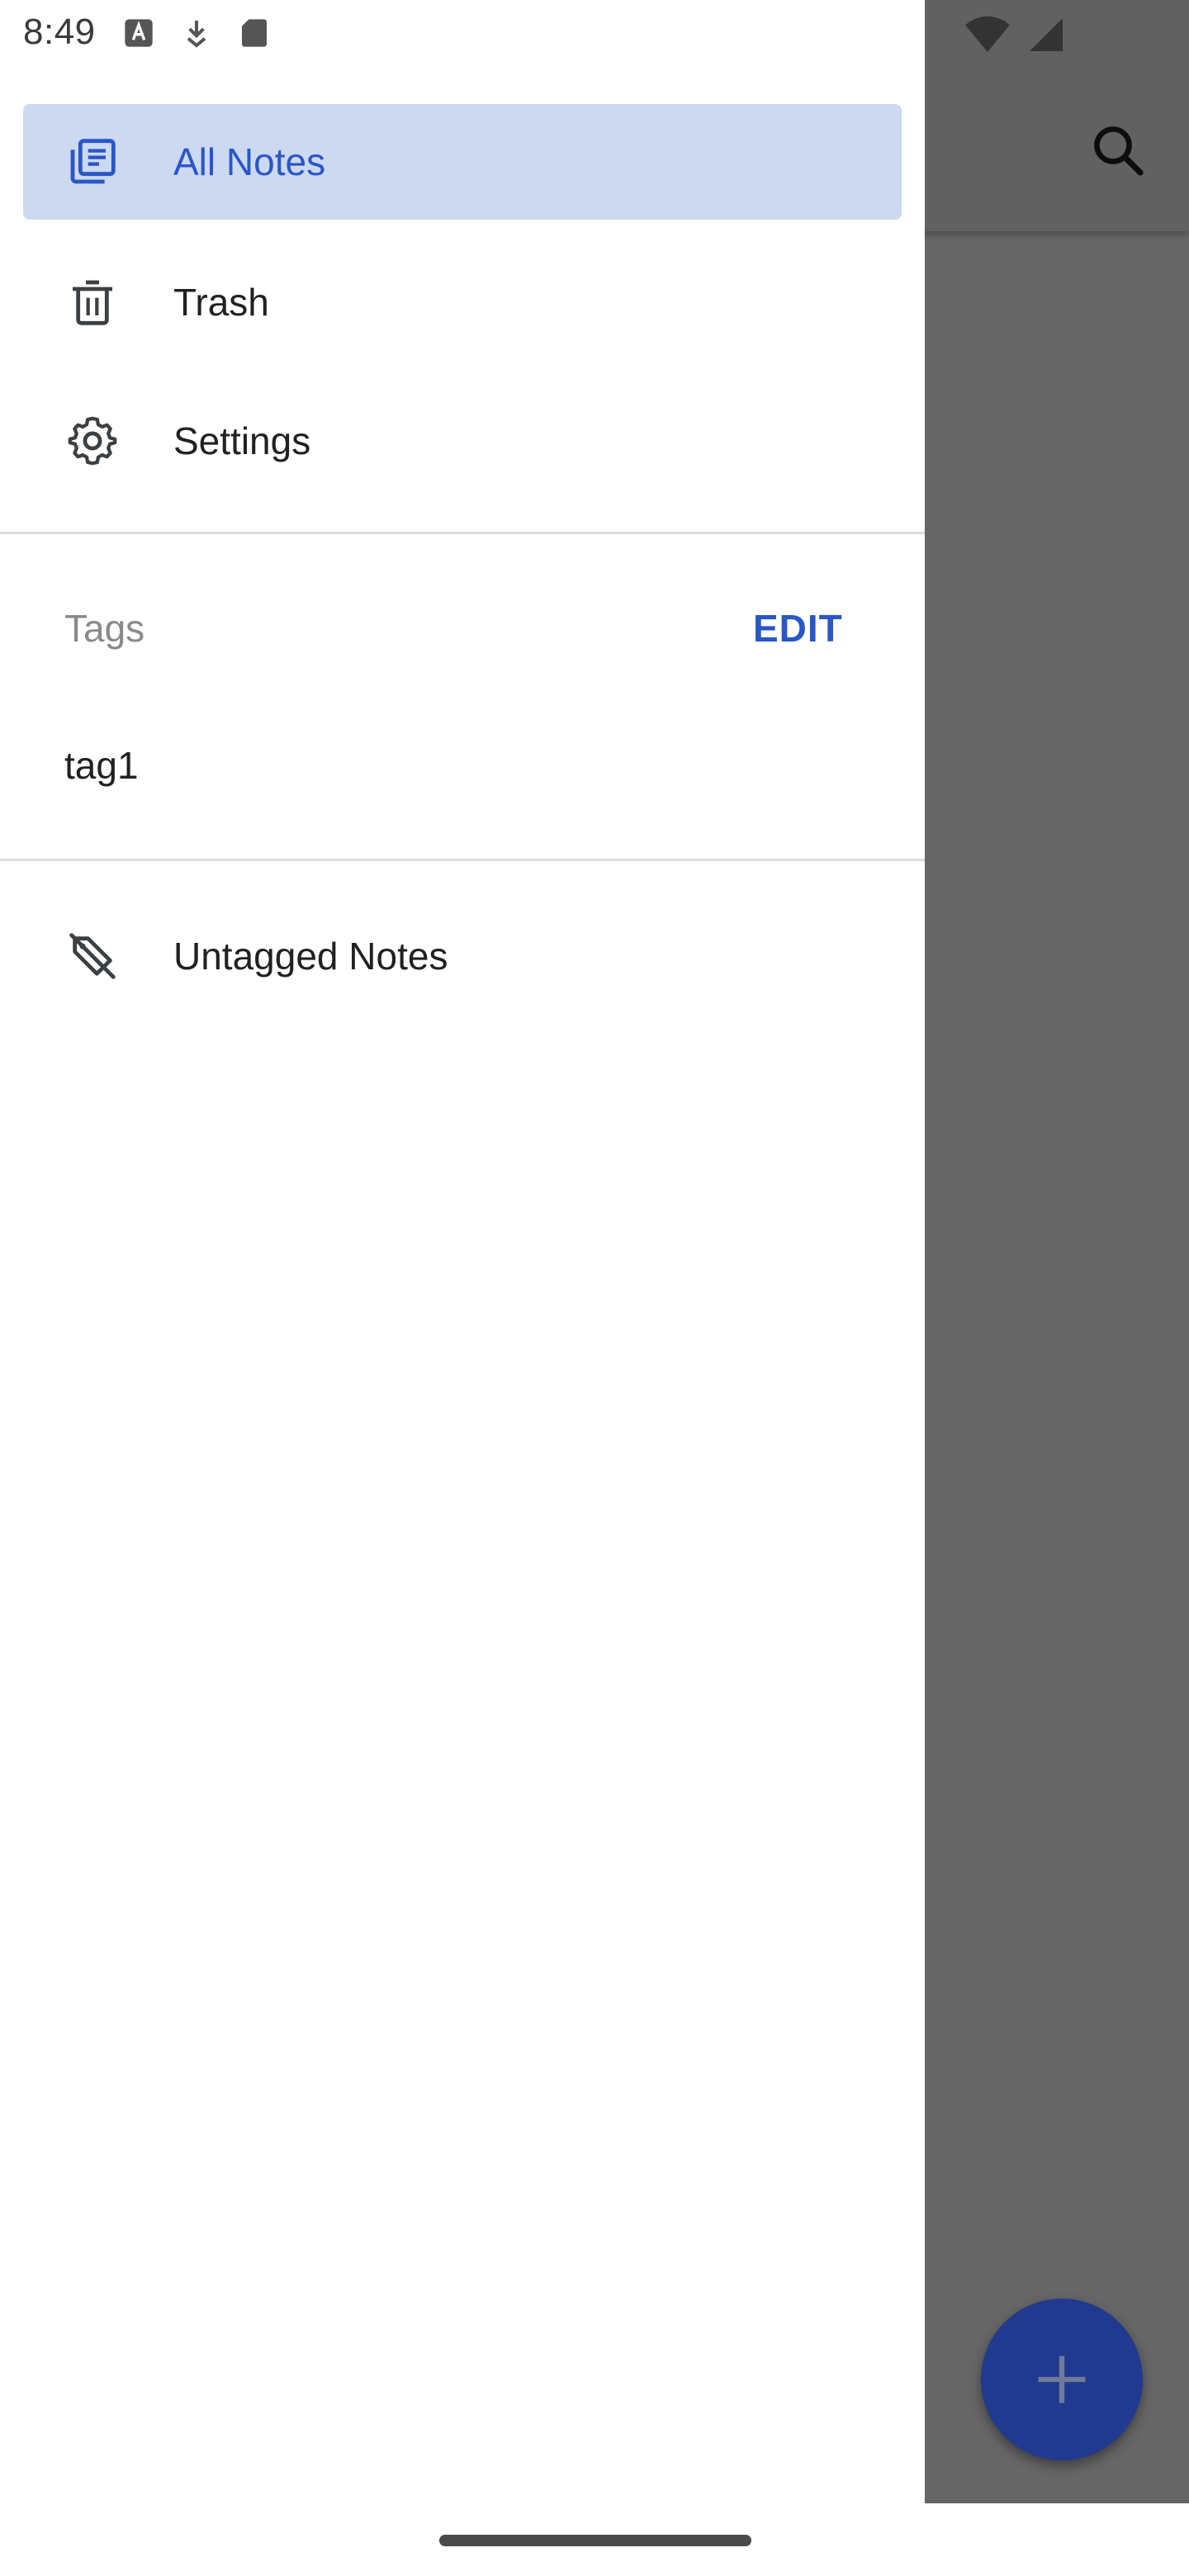 The image size is (1189, 2576). What do you see at coordinates (462, 441) in the screenshot?
I see `nav-item-settings: Settings` at bounding box center [462, 441].